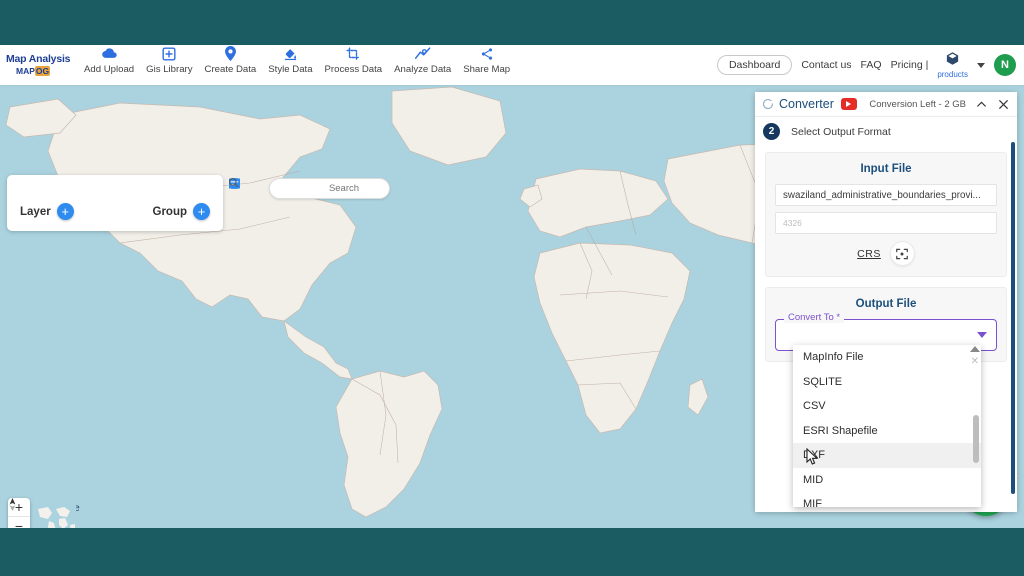  I want to click on brand-title: Map Analysis, so click(38, 59).